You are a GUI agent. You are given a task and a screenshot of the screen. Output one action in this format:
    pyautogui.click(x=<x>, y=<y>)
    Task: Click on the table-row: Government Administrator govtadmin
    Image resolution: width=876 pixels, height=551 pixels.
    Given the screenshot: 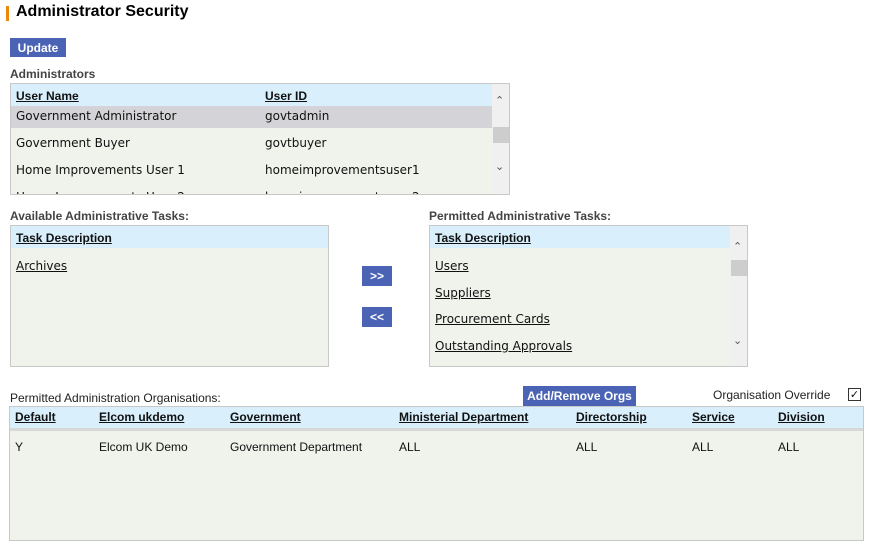 What is the action you would take?
    pyautogui.click(x=251, y=117)
    